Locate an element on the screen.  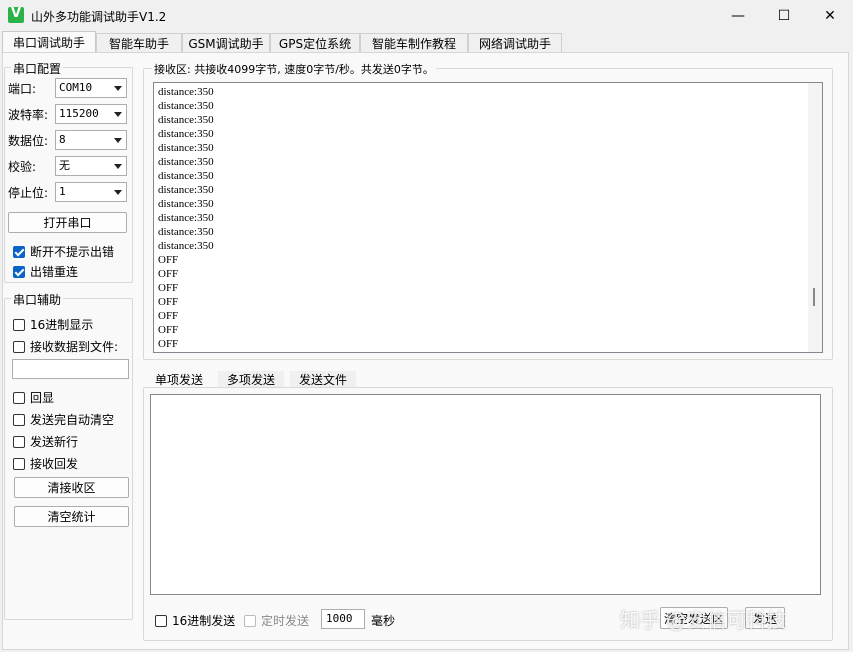
hex-send-checkbox: 16进制发送 is located at coordinates (195, 620).